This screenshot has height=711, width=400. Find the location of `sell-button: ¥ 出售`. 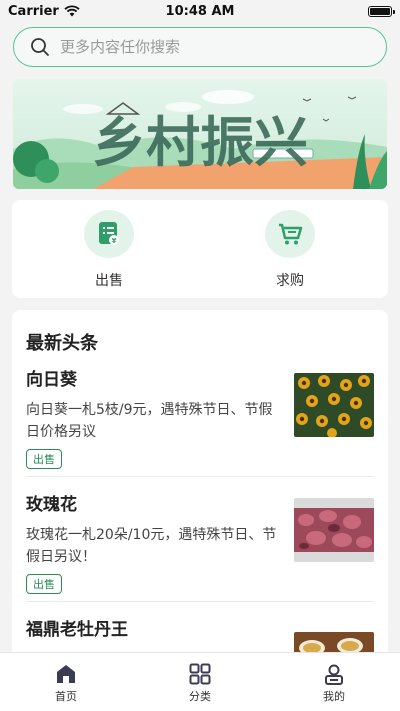

sell-button: ¥ 出售 is located at coordinates (109, 250).